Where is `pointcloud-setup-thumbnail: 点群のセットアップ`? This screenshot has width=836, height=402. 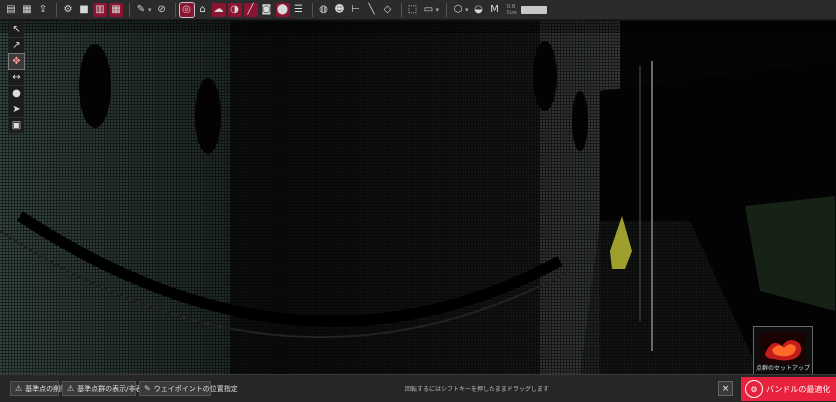
pointcloud-setup-thumbnail: 点群のセットアップ is located at coordinates (783, 350).